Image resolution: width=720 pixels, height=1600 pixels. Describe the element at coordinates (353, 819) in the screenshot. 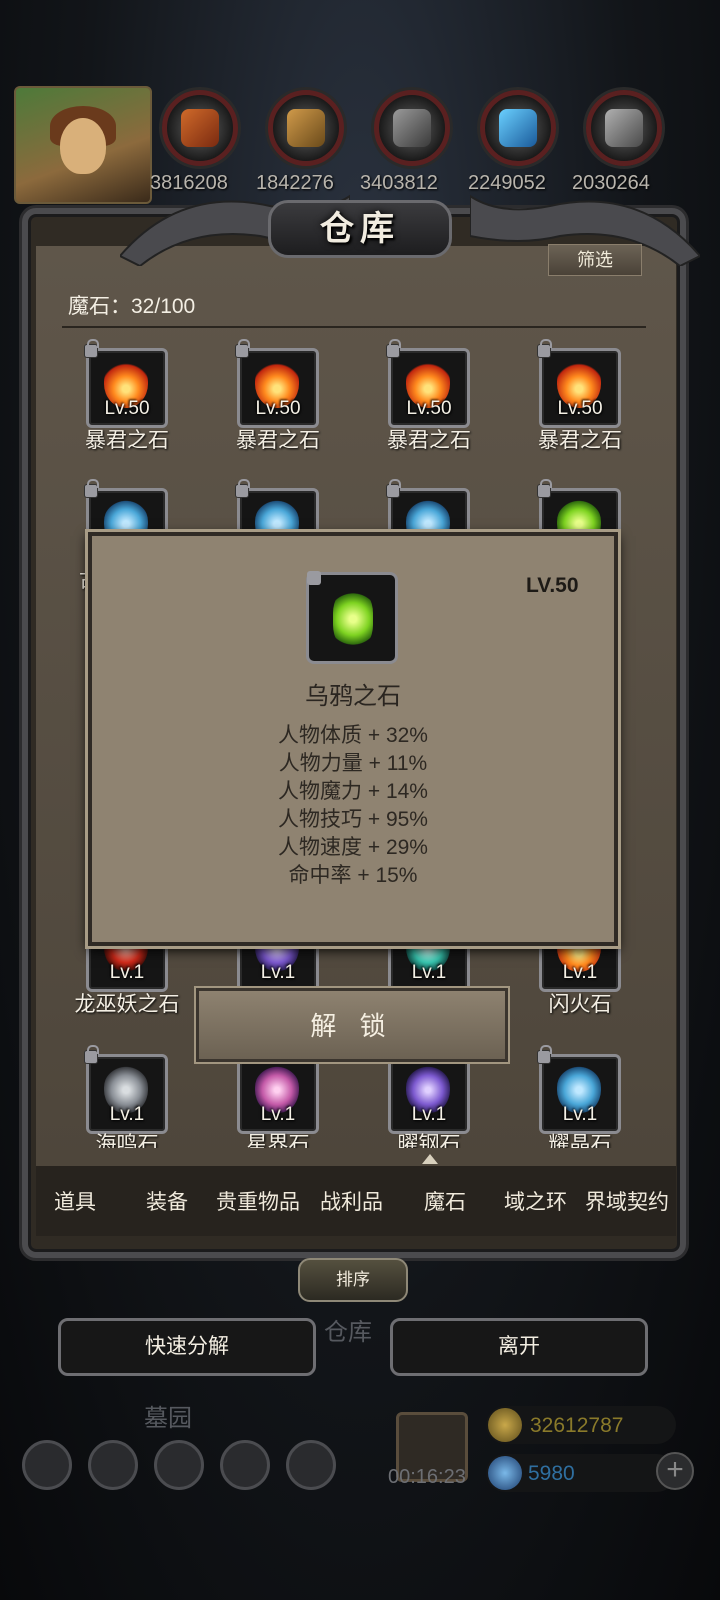

I see `stat-line: 人物技巧 + 95%` at that location.